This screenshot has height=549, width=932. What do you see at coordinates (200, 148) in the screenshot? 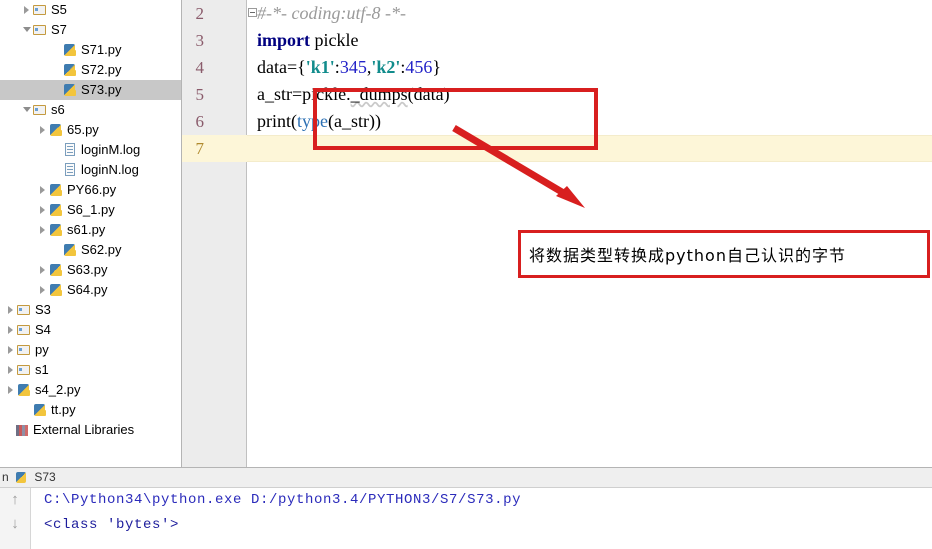
I see `line-number: 7` at bounding box center [200, 148].